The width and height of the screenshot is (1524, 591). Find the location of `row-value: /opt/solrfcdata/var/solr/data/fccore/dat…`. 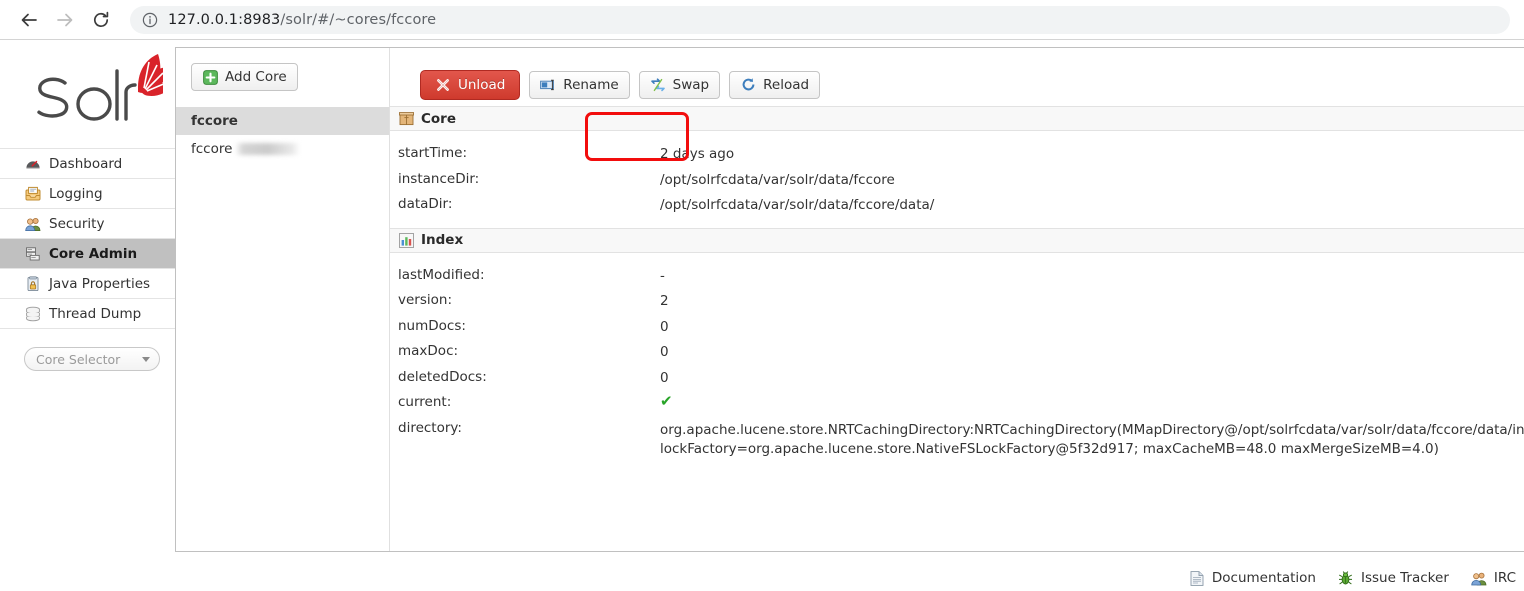

row-value: /opt/solrfcdata/var/solr/data/fccore/dat… is located at coordinates (797, 205).